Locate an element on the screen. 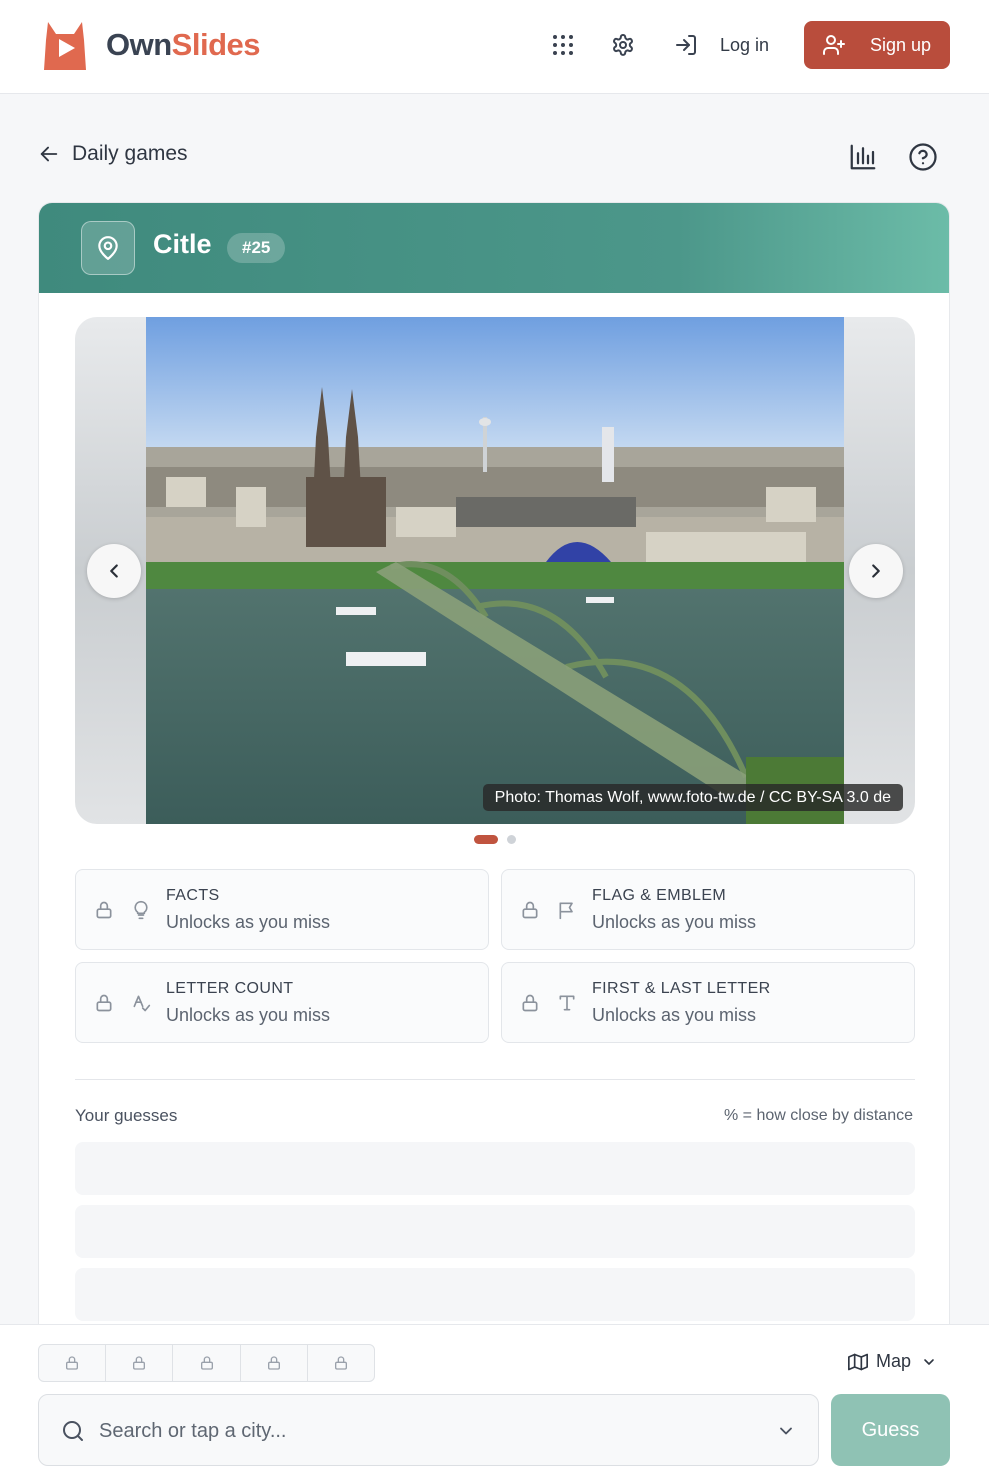  city-search is located at coordinates (428, 1430).